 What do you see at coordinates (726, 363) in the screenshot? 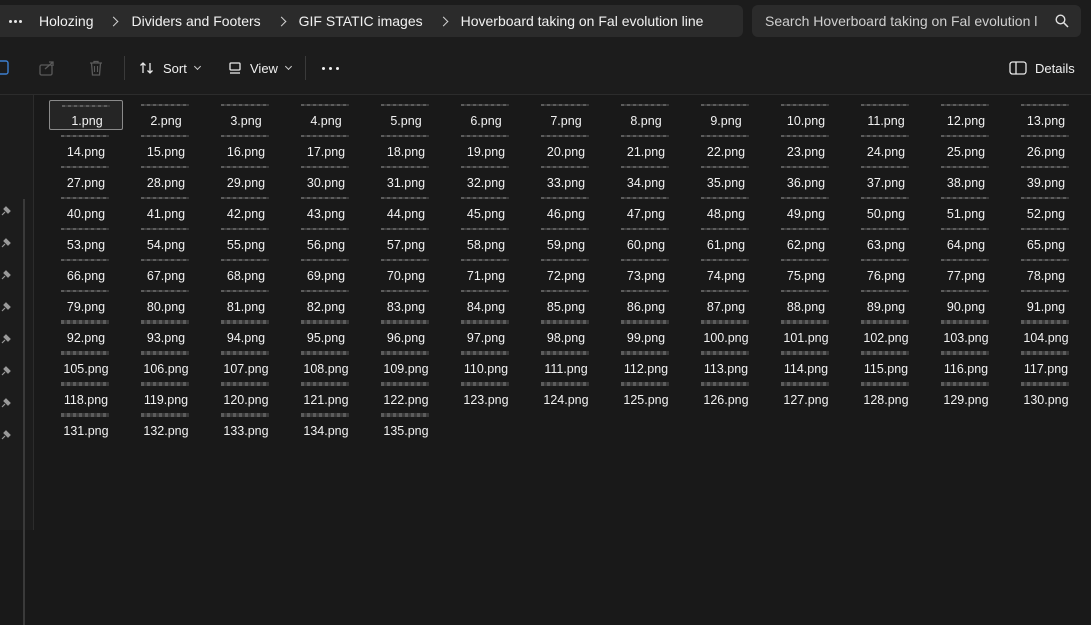
I see `file-item: 113.png` at bounding box center [726, 363].